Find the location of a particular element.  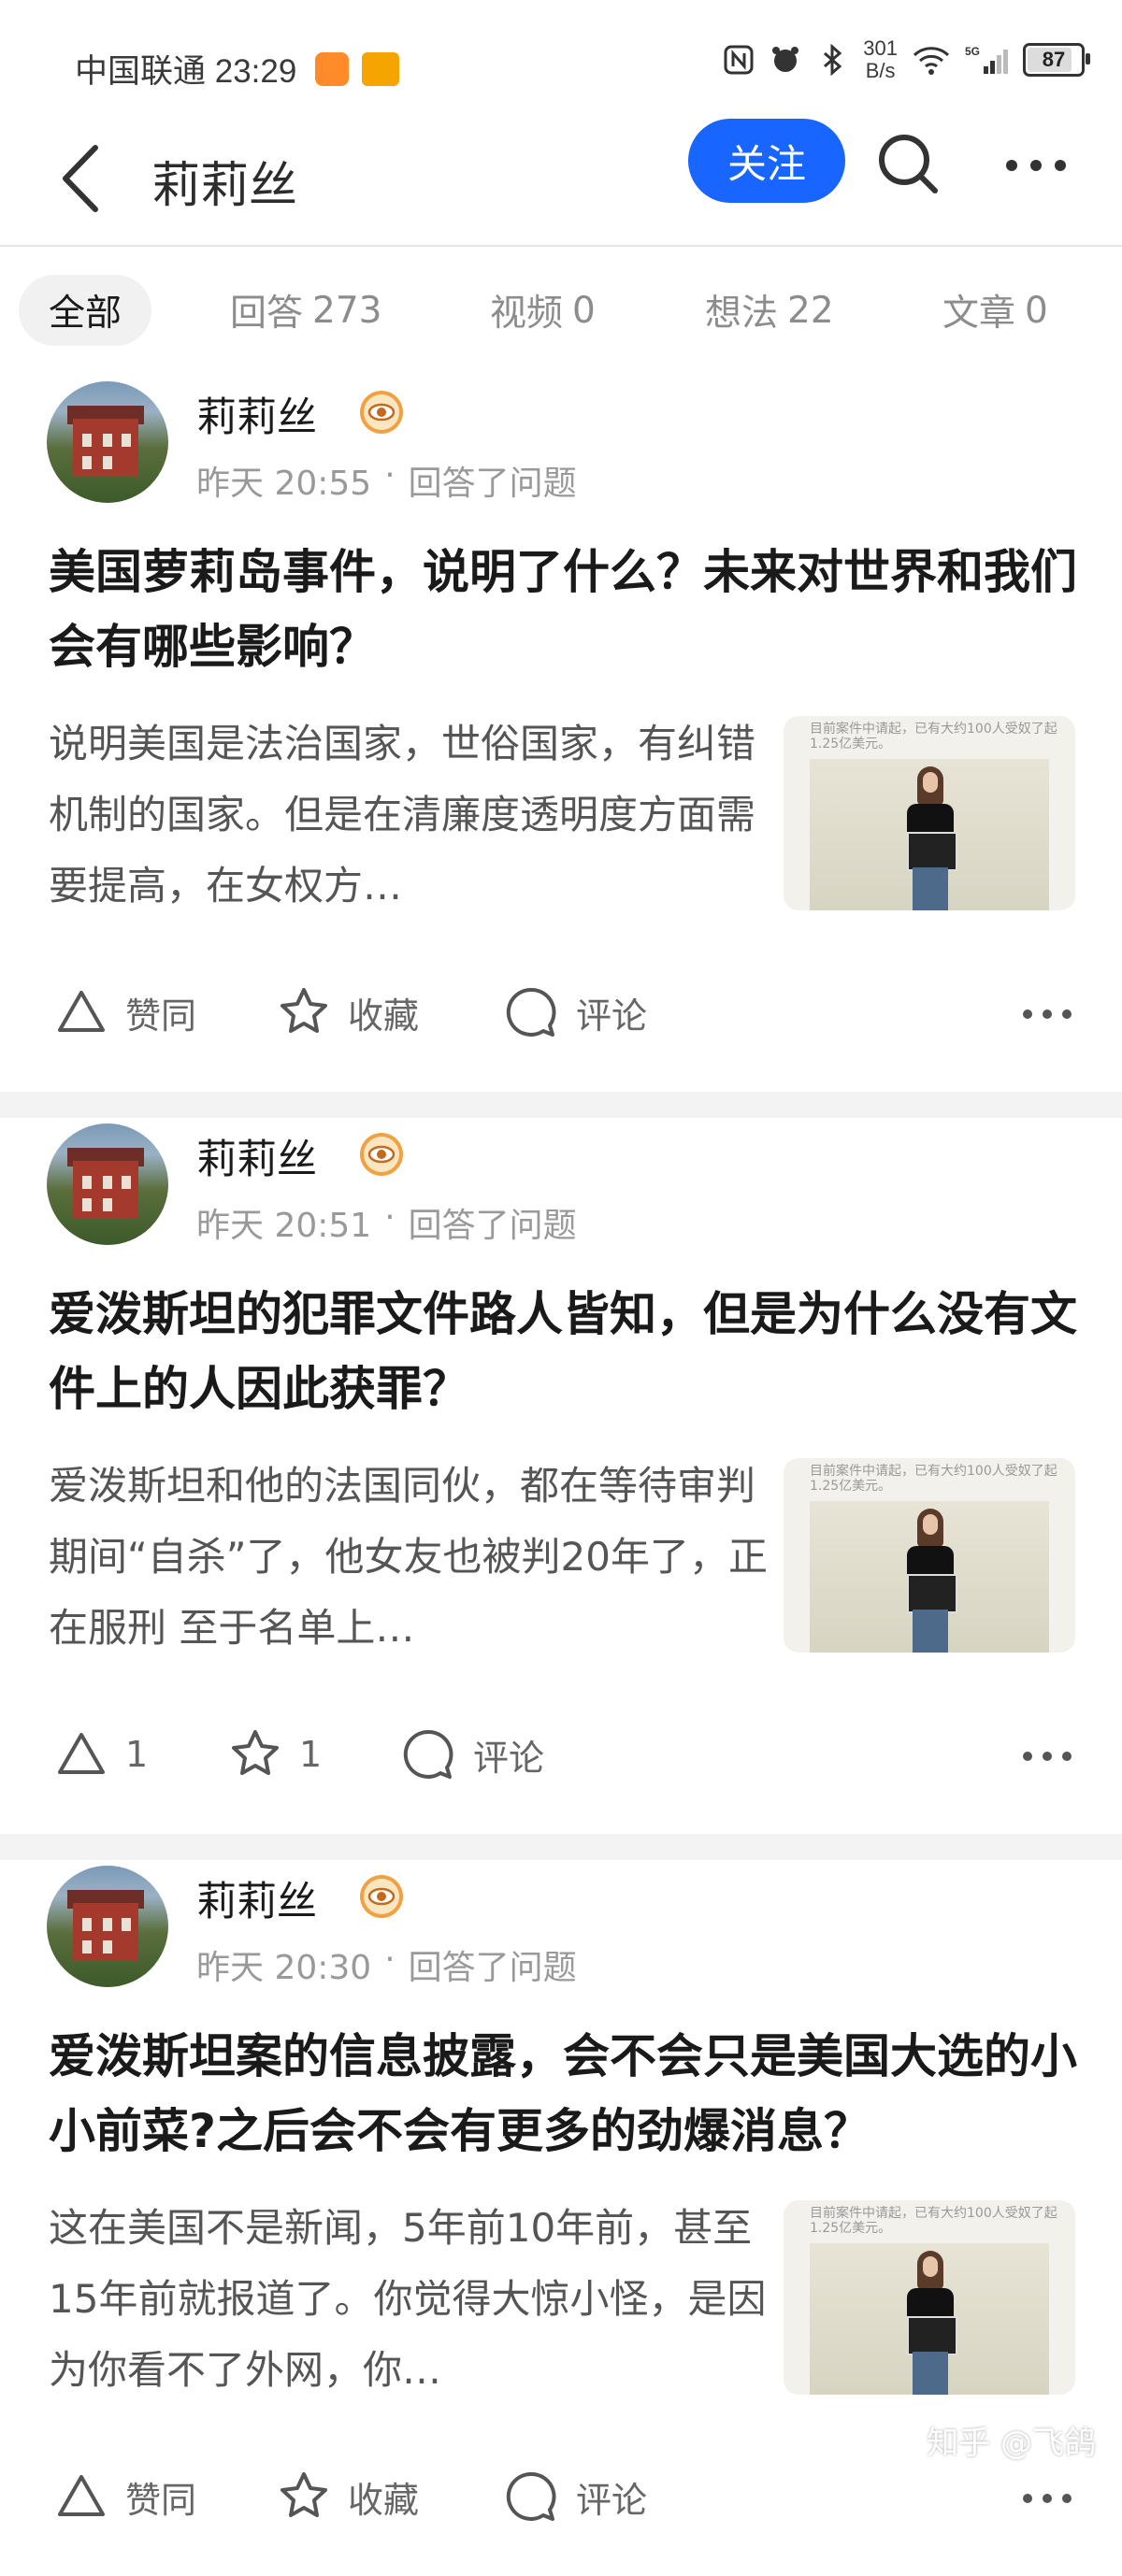

bluetooth-icon is located at coordinates (833, 60).